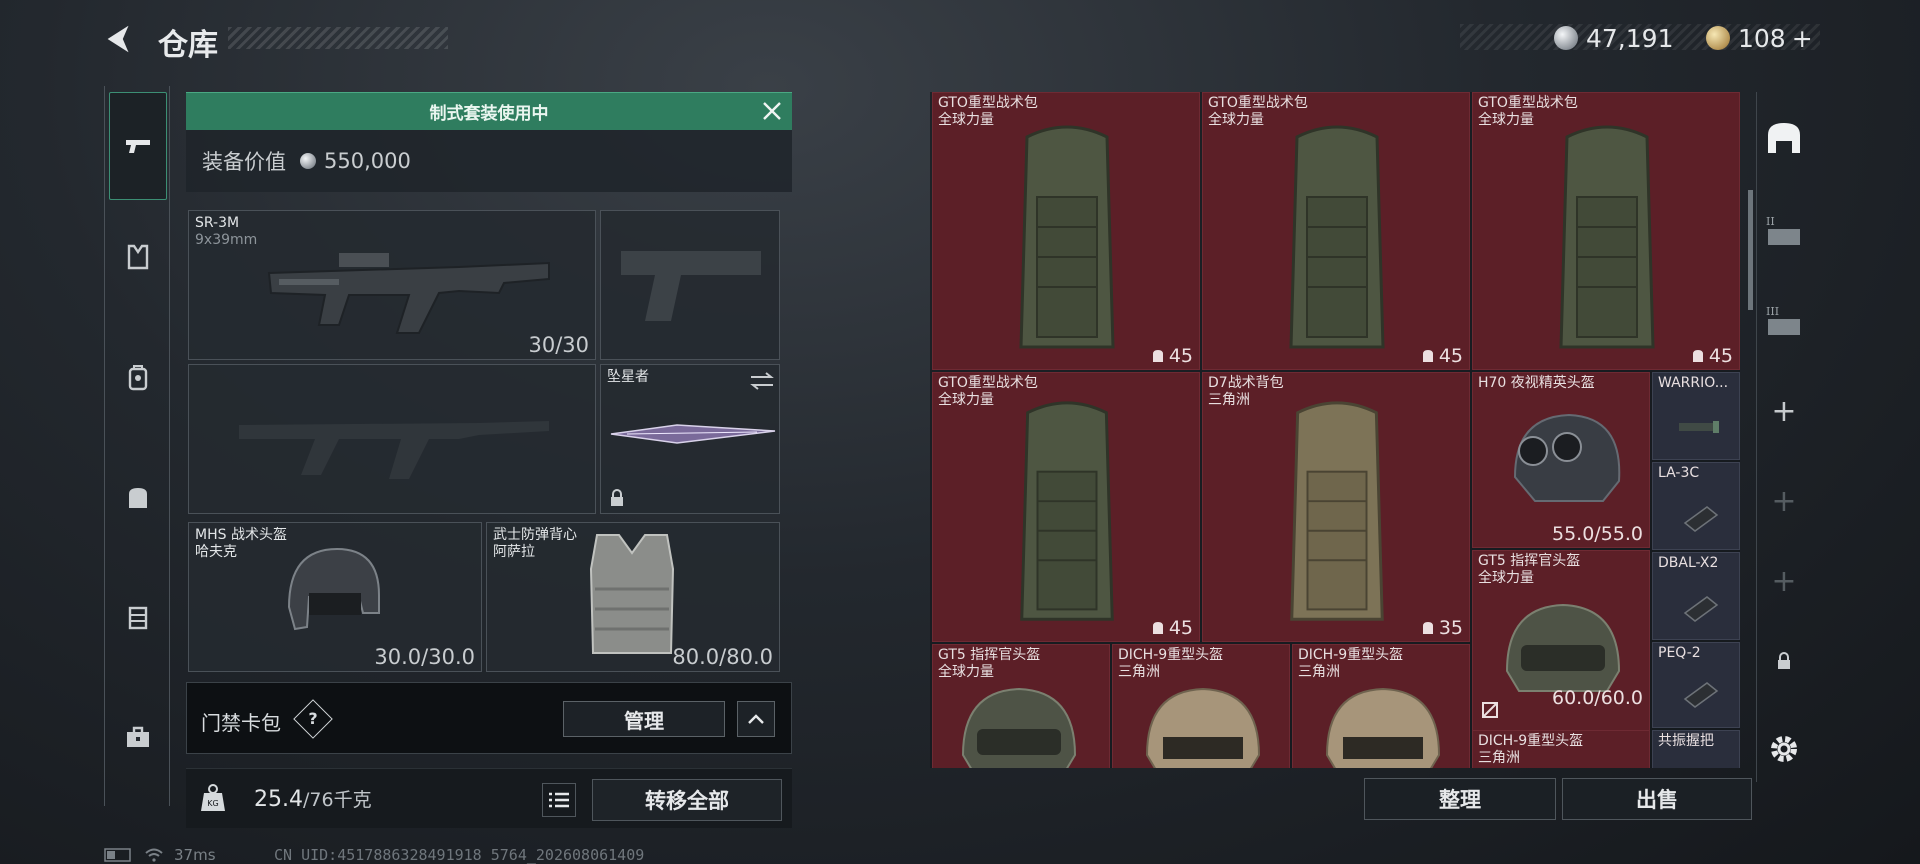 The image size is (1920, 864). Describe the element at coordinates (138, 497) in the screenshot. I see `nav-rig` at that location.